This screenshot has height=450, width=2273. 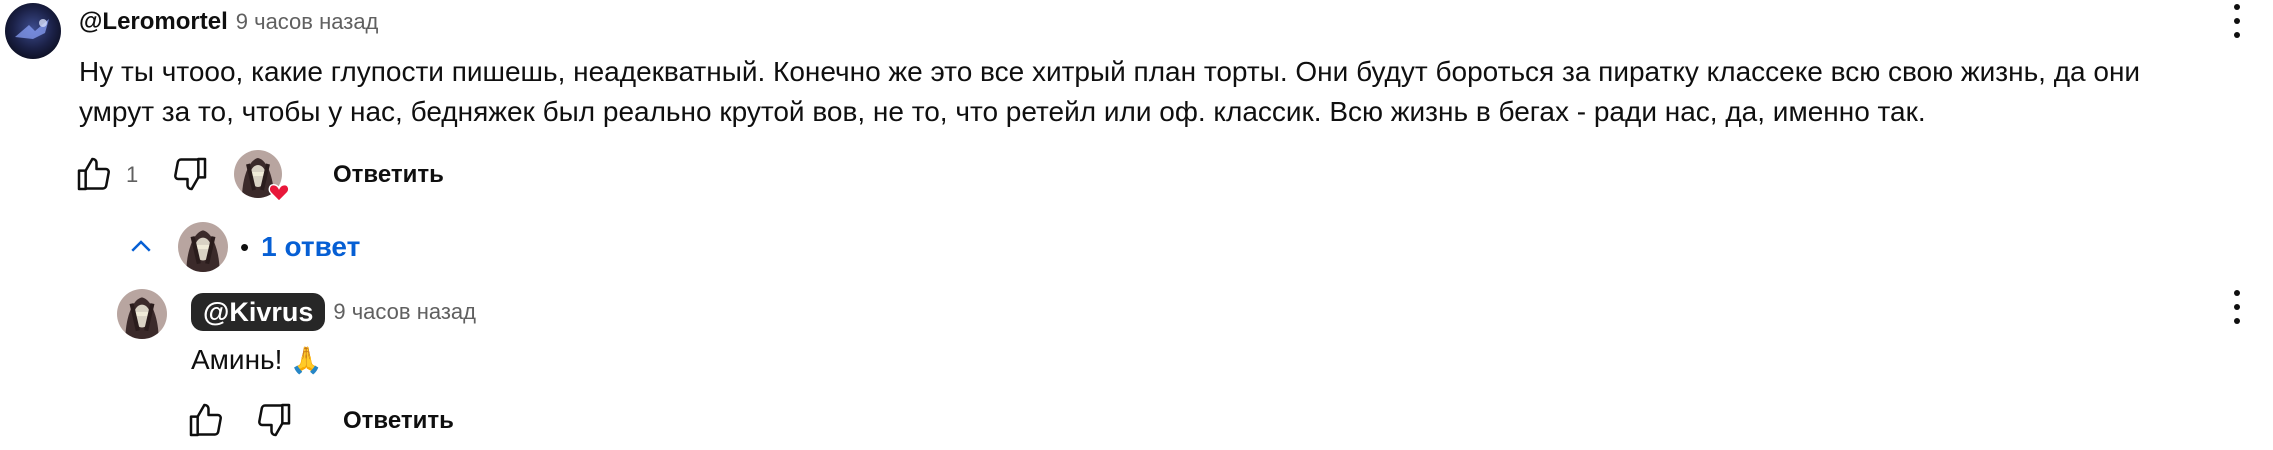 What do you see at coordinates (310, 247) in the screenshot?
I see `replies-count: 1 ответ` at bounding box center [310, 247].